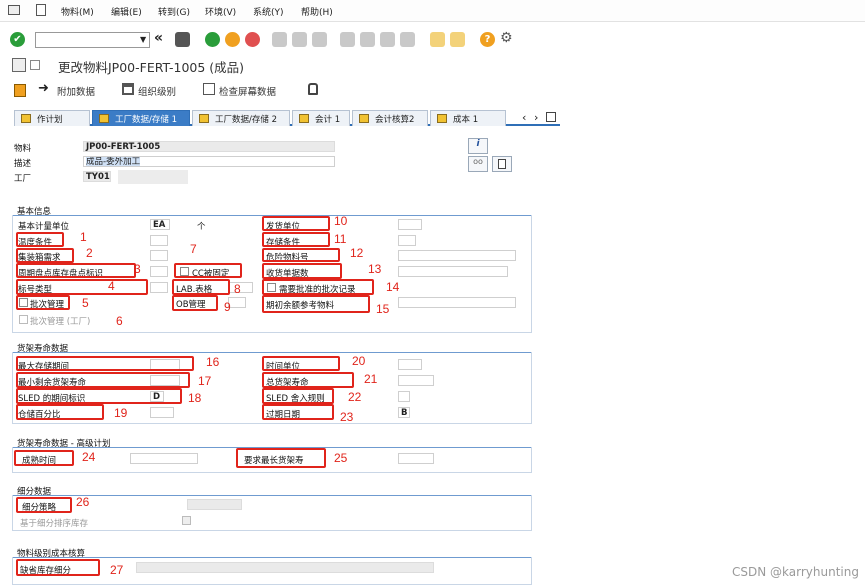 The height and width of the screenshot is (585, 865). I want to click on chevron-down-icon: ▼, so click(143, 39).